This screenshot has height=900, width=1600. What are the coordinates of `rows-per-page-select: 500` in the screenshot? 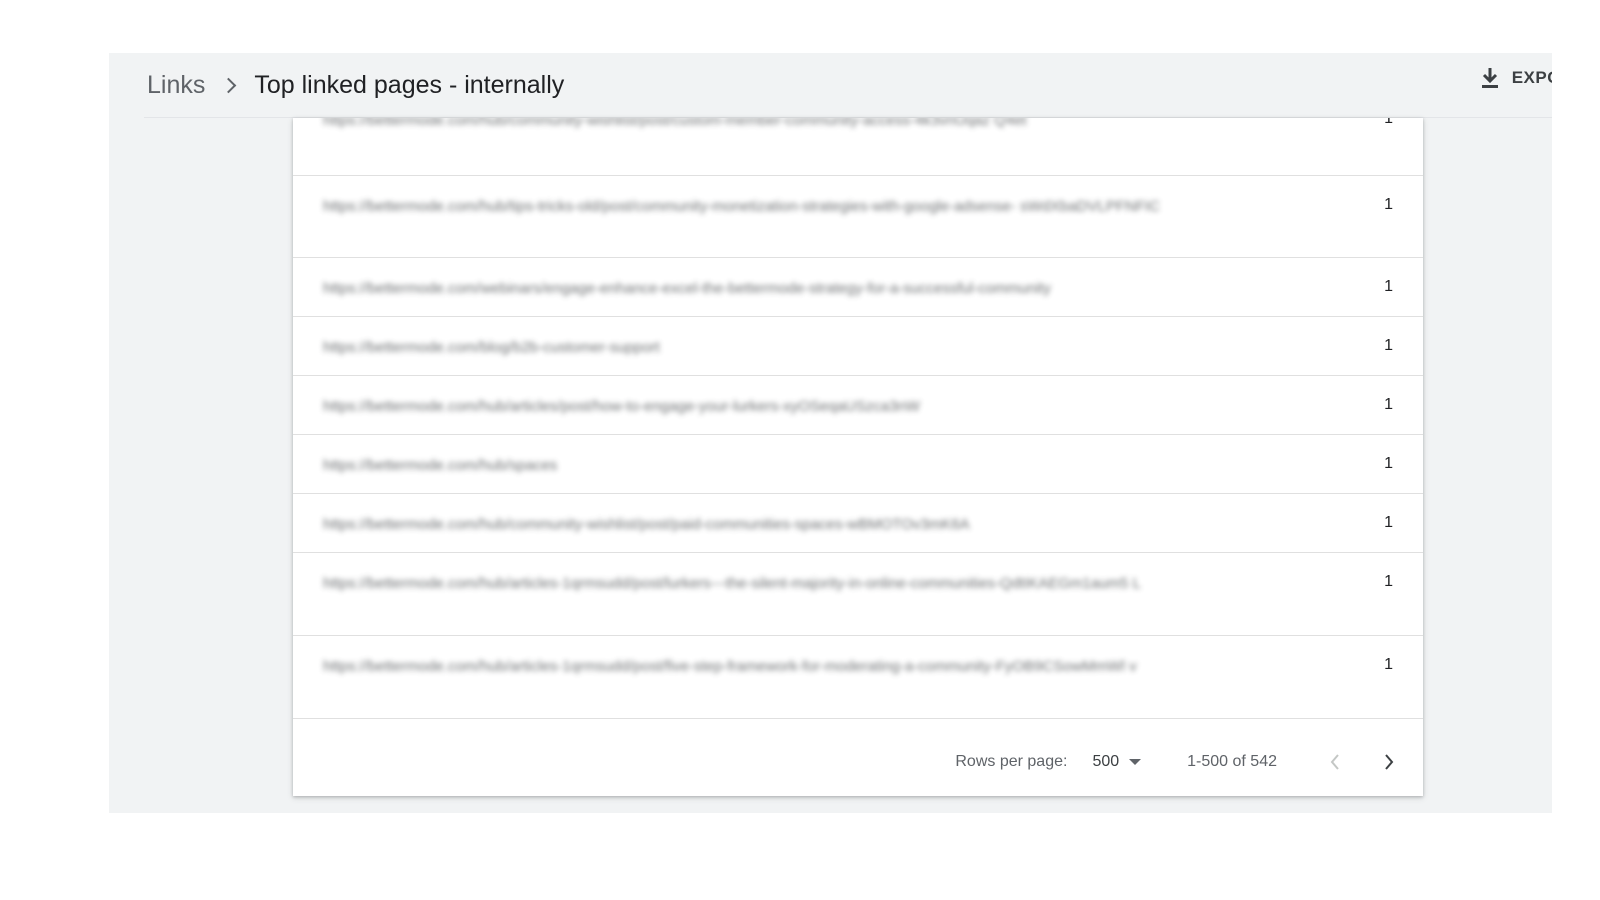 It's located at (1117, 762).